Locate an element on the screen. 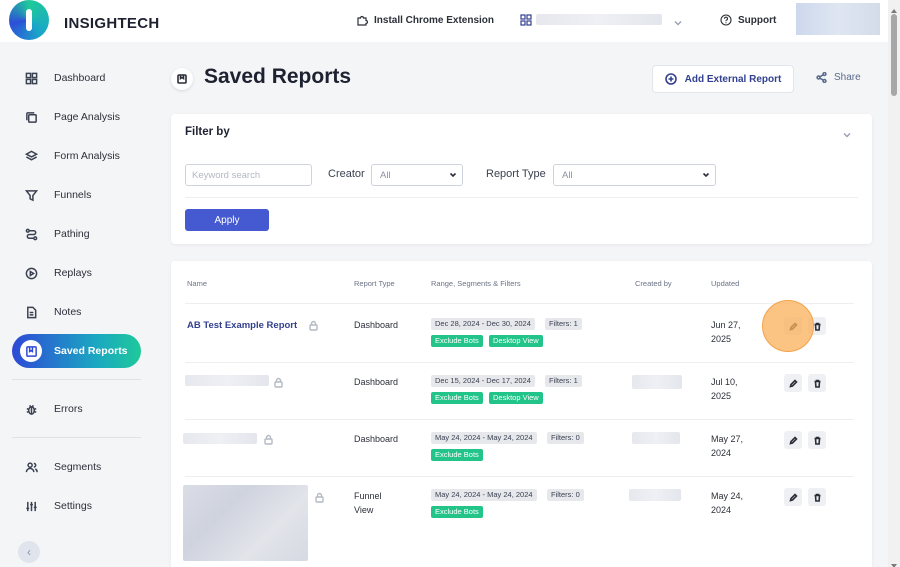 The image size is (900, 567). sidebar-item-label: Funnels is located at coordinates (73, 195).